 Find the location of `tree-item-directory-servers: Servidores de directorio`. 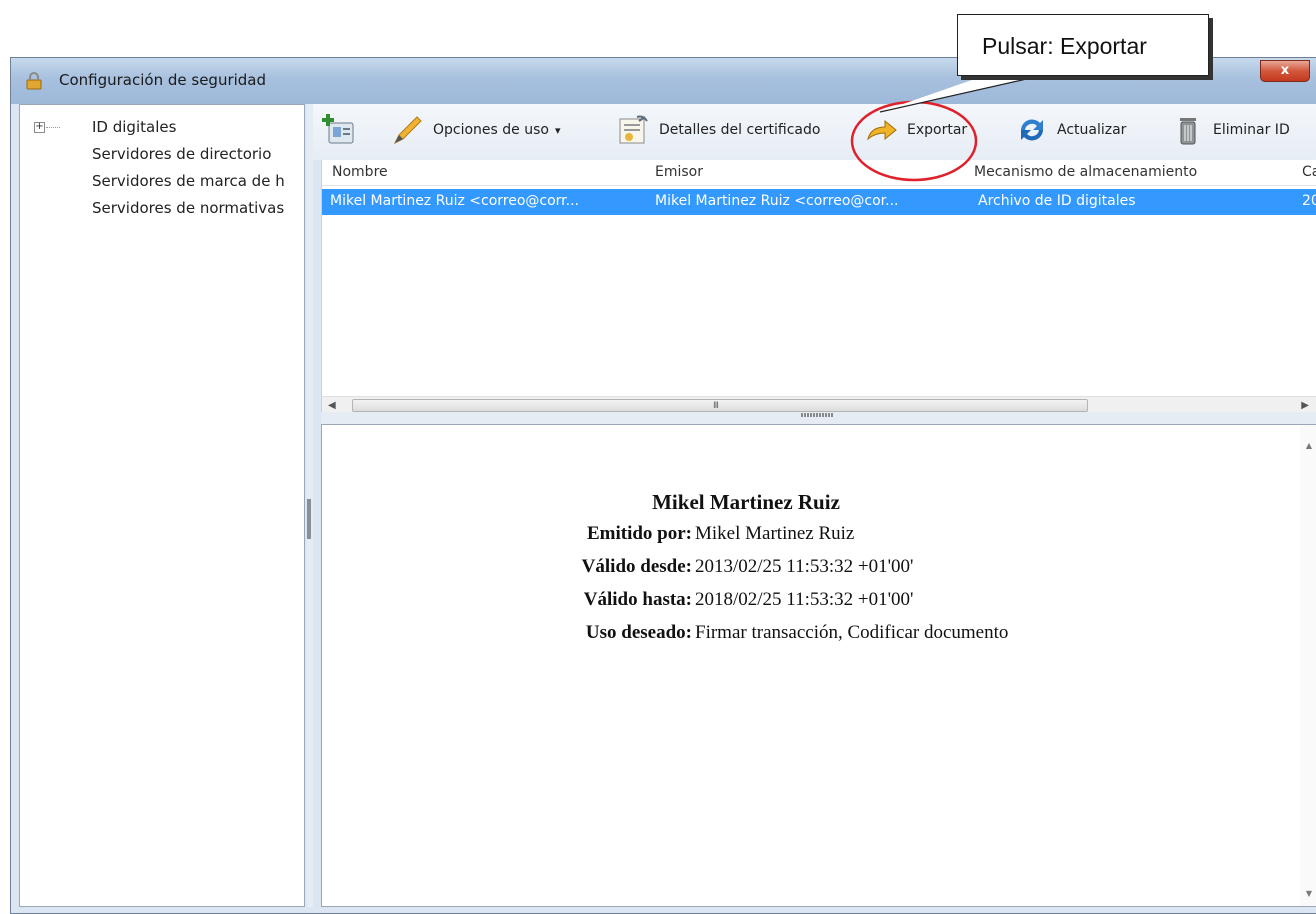

tree-item-directory-servers: Servidores de directorio is located at coordinates (181, 154).